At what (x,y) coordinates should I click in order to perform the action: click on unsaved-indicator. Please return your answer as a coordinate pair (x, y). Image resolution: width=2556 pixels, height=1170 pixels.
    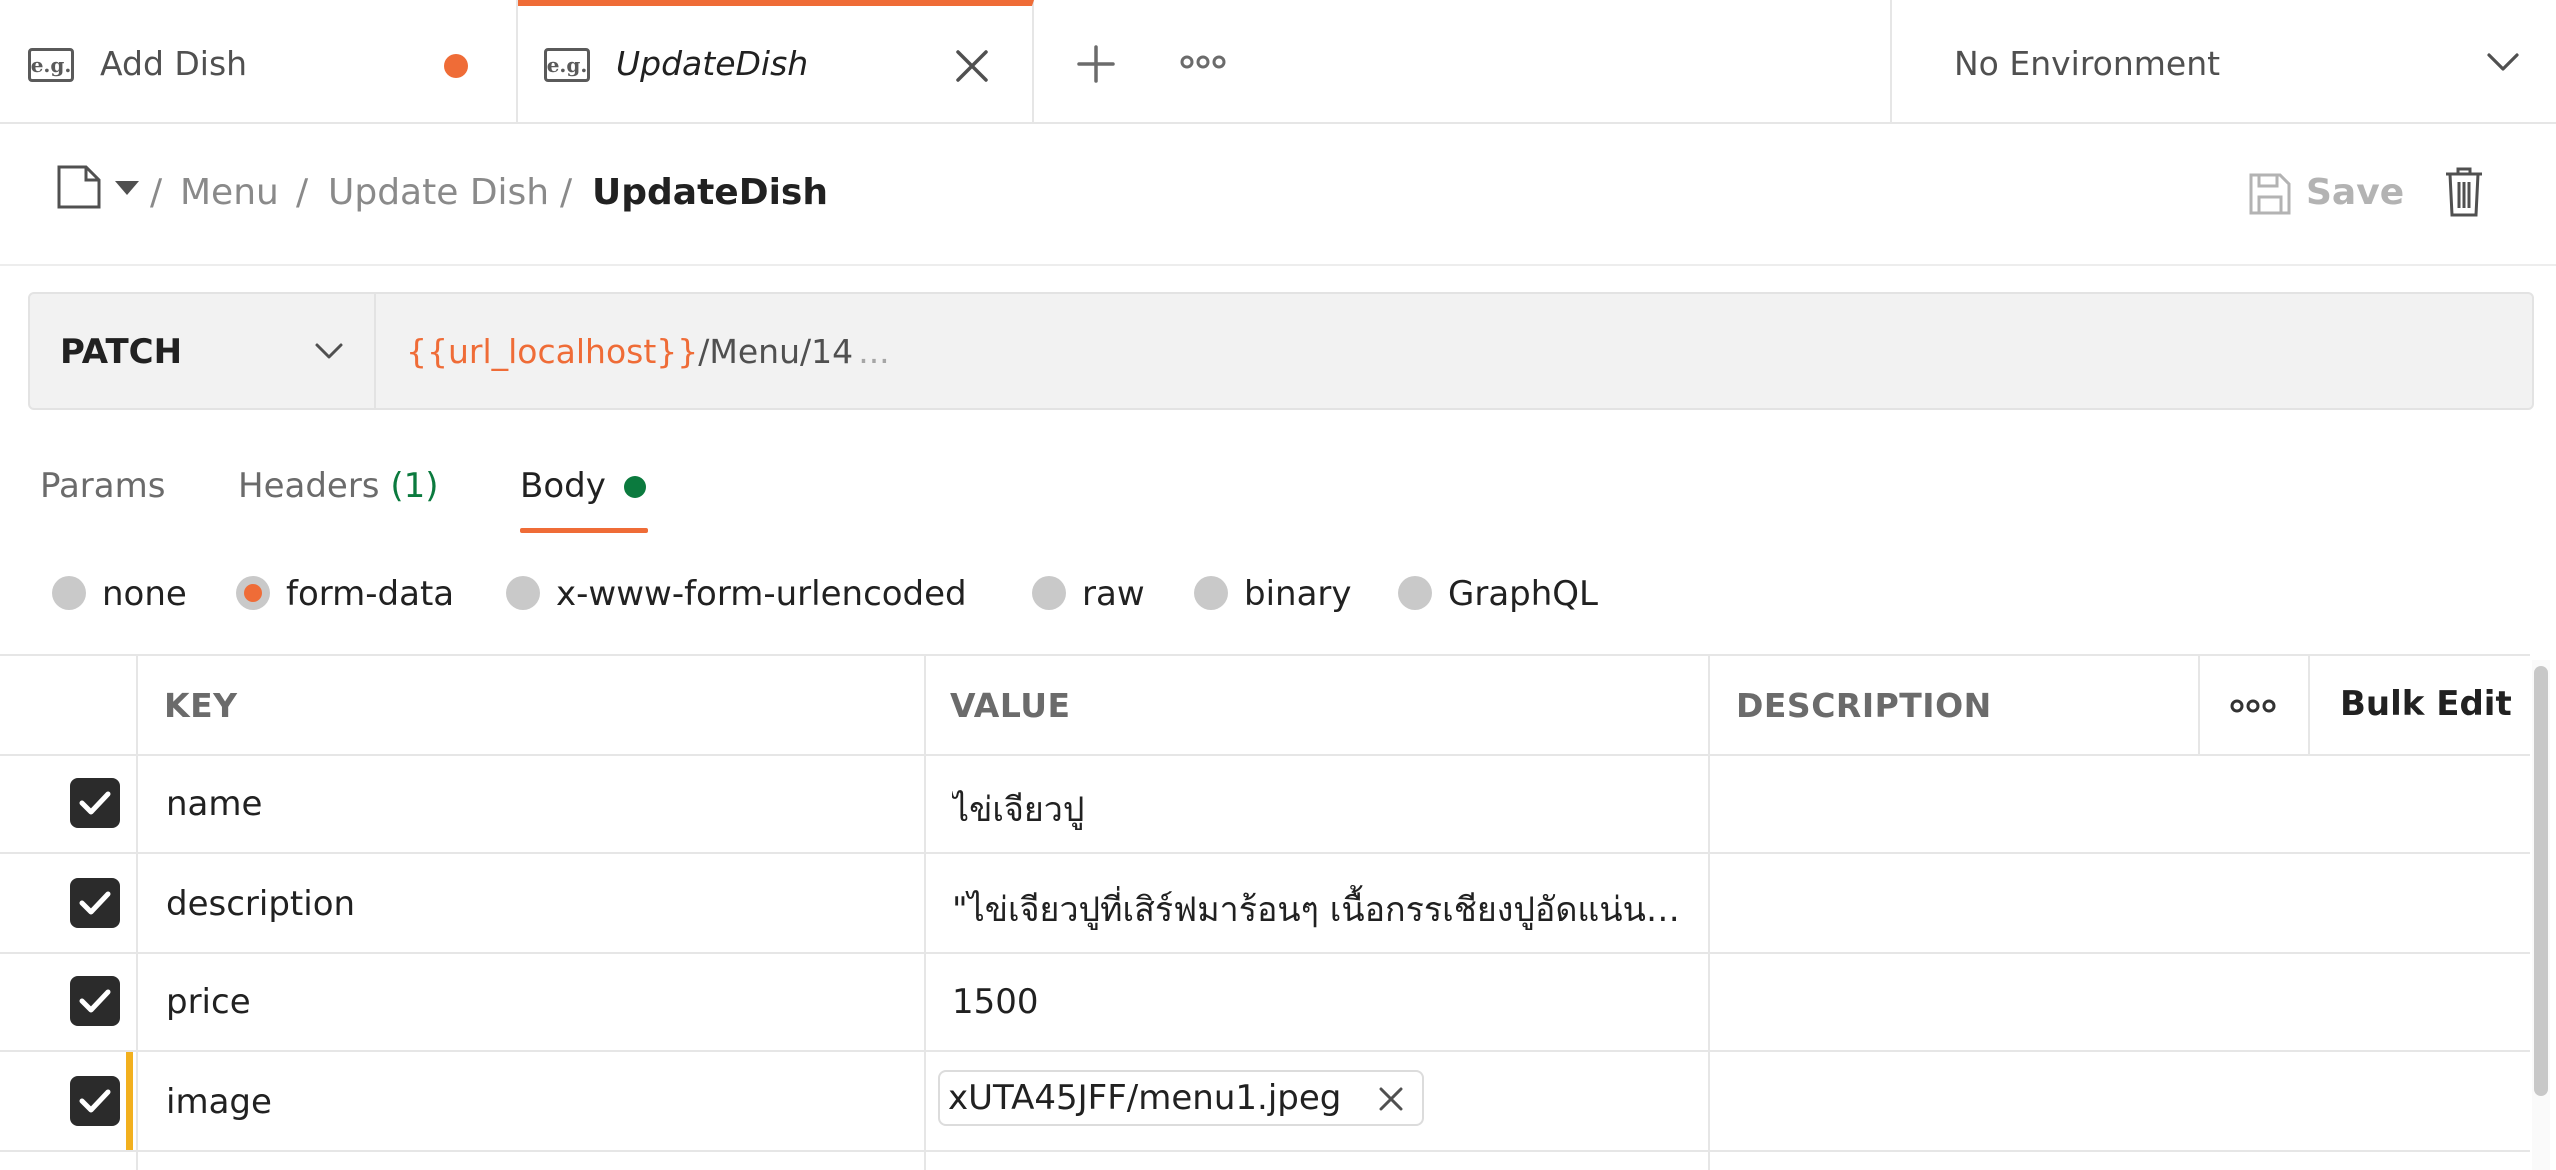
    Looking at the image, I should click on (456, 66).